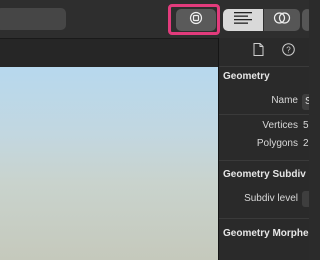  What do you see at coordinates (277, 143) in the screenshot?
I see `polygons-label: Polygons` at bounding box center [277, 143].